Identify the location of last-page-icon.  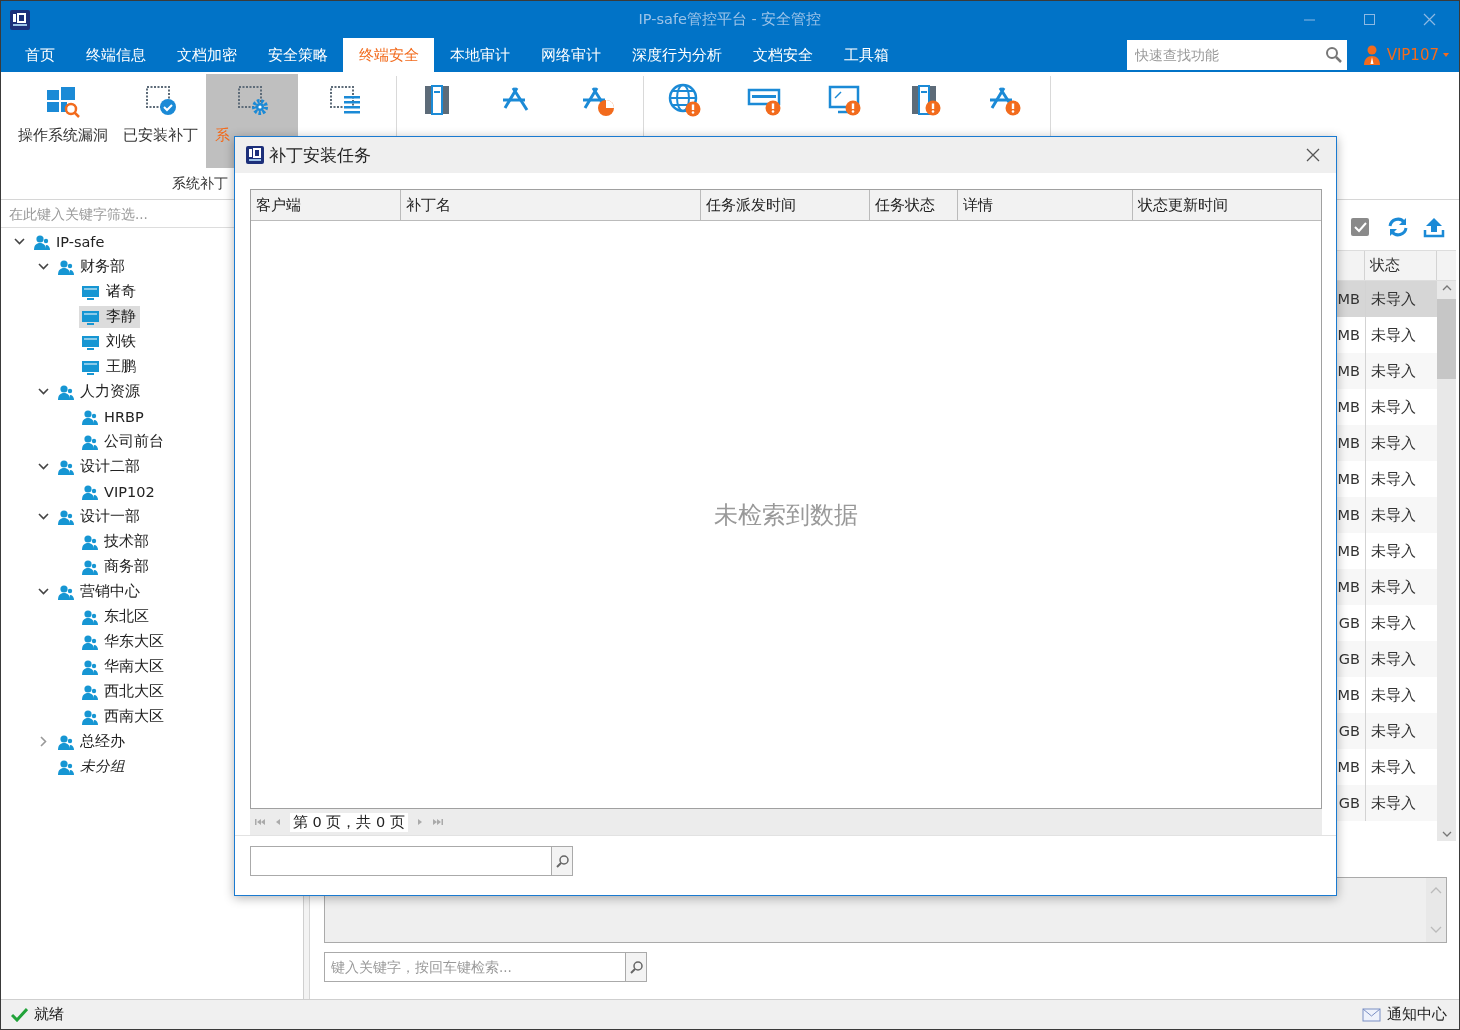
(437, 822).